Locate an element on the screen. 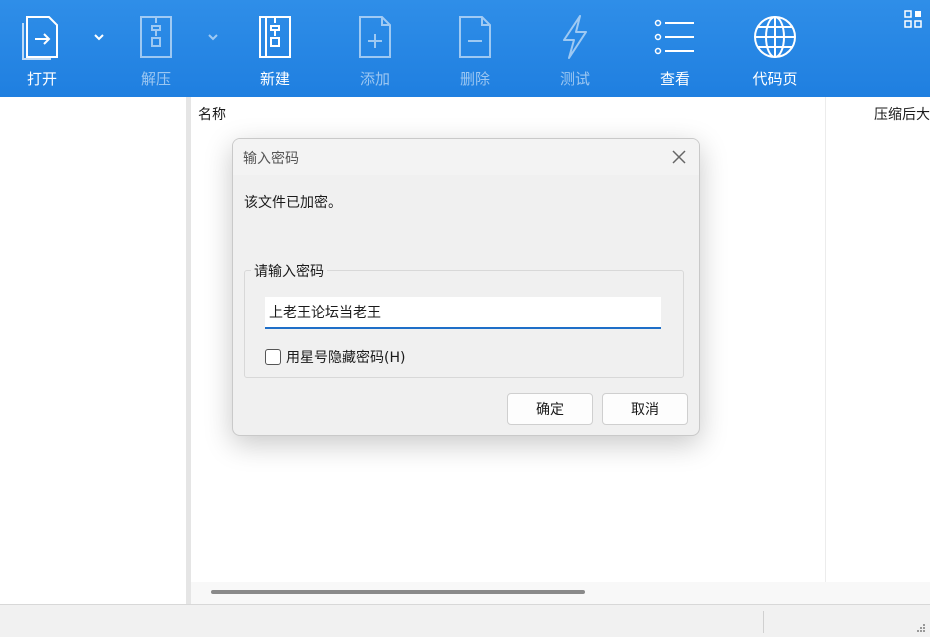 This screenshot has height=637, width=930. close-icon is located at coordinates (679, 157).